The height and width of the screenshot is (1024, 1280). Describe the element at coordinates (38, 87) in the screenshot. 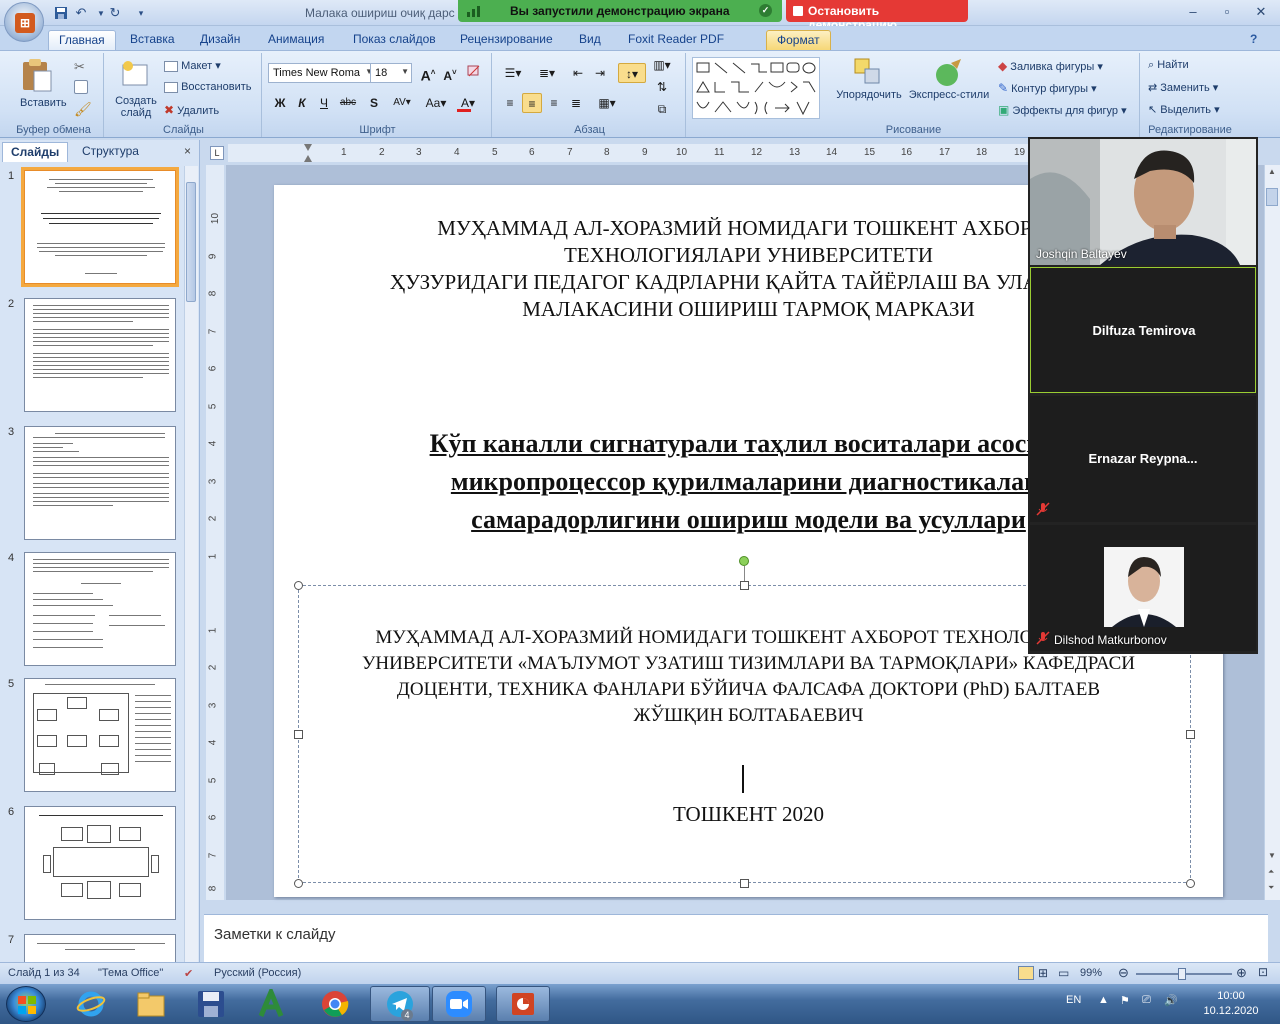

I see `paste-button: Вставить` at that location.